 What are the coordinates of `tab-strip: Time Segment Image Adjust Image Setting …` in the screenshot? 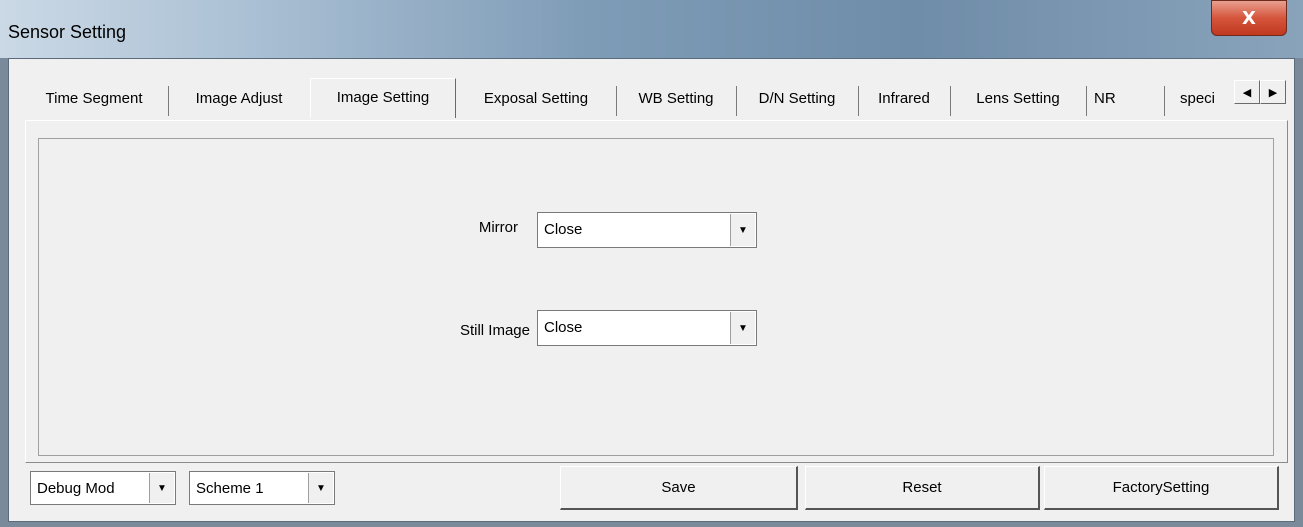 It's located at (654, 98).